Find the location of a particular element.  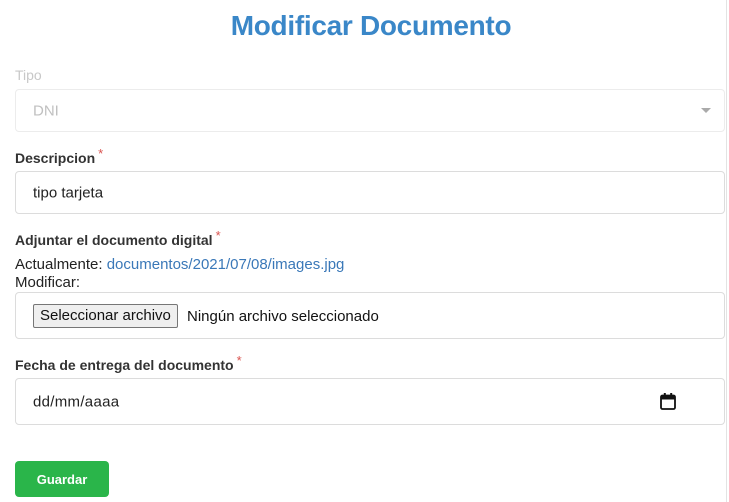

tipo-label: Tipo is located at coordinates (28, 75).